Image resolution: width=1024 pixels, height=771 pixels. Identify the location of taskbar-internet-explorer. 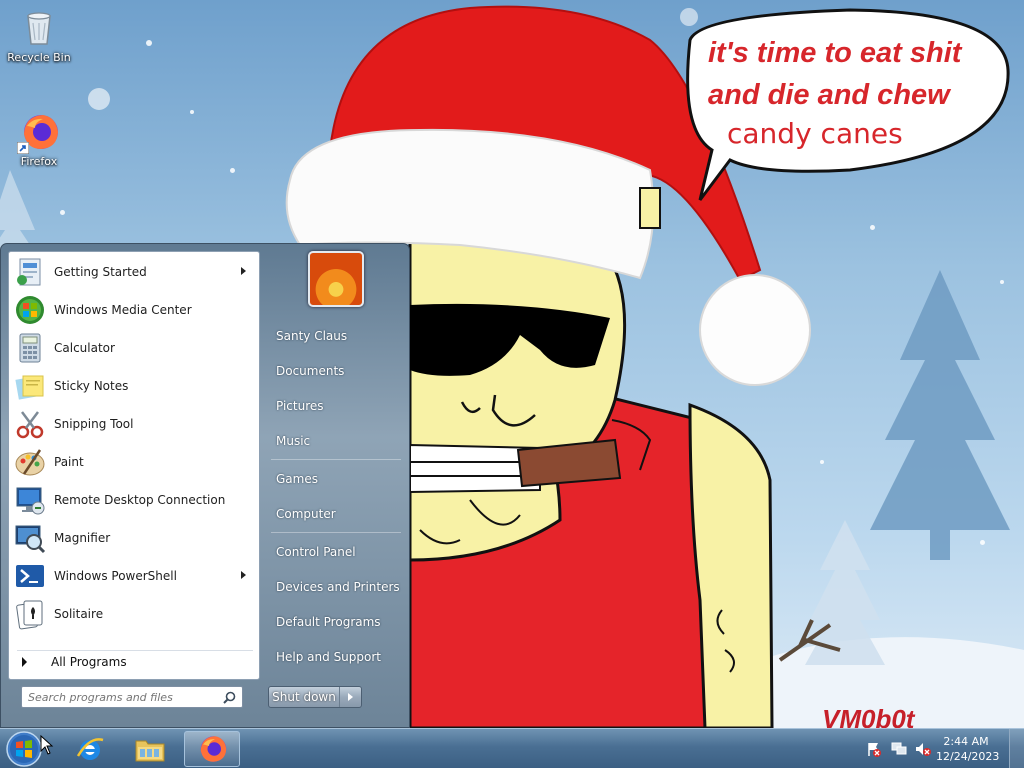
(90, 749).